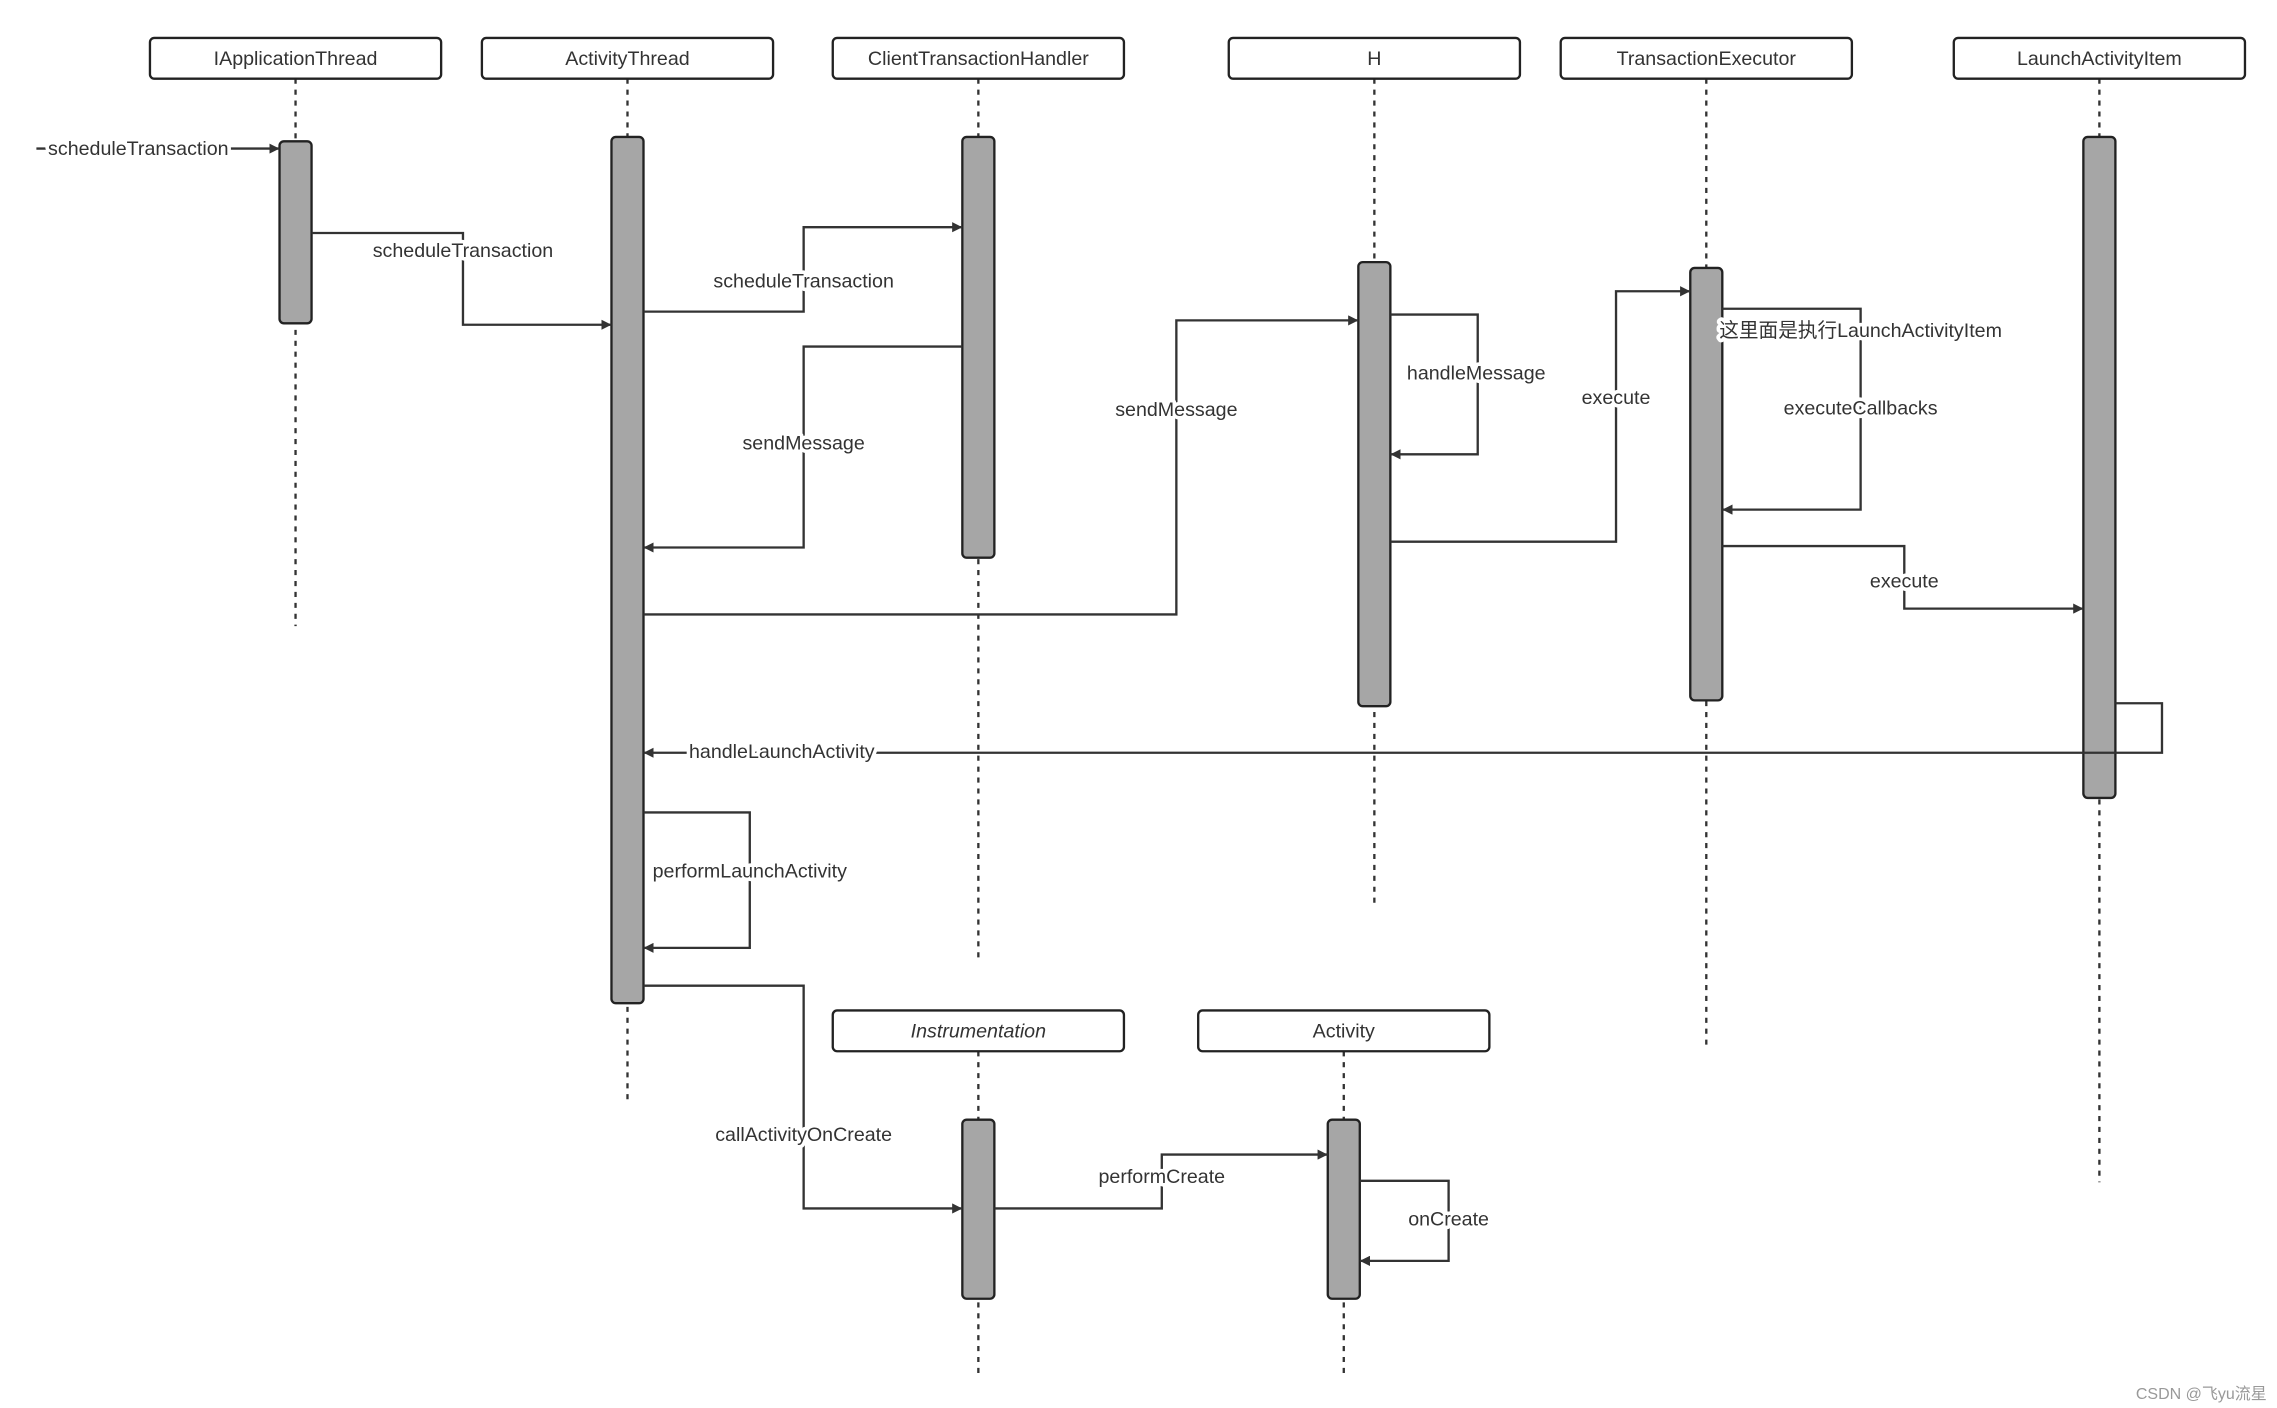 The width and height of the screenshot is (2277, 1408). Describe the element at coordinates (750, 871) in the screenshot. I see `message-label: performLaunchActivity` at that location.